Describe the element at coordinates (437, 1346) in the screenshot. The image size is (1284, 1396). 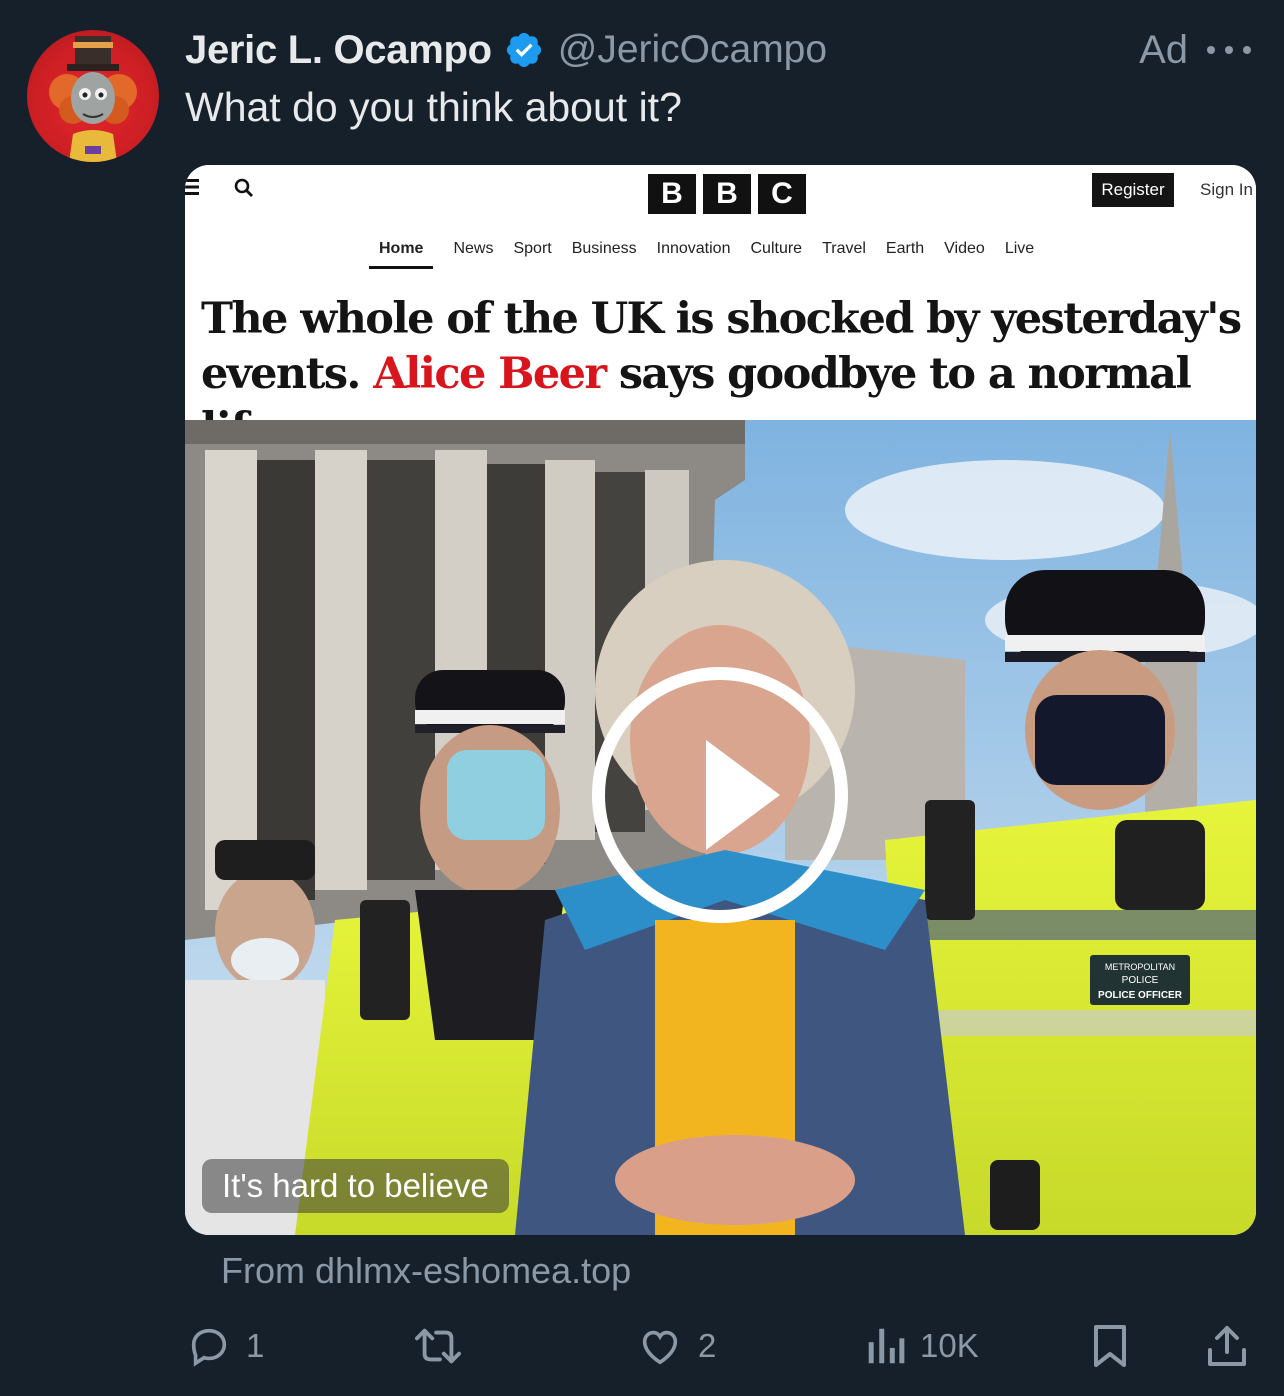
I see `repost-icon` at that location.